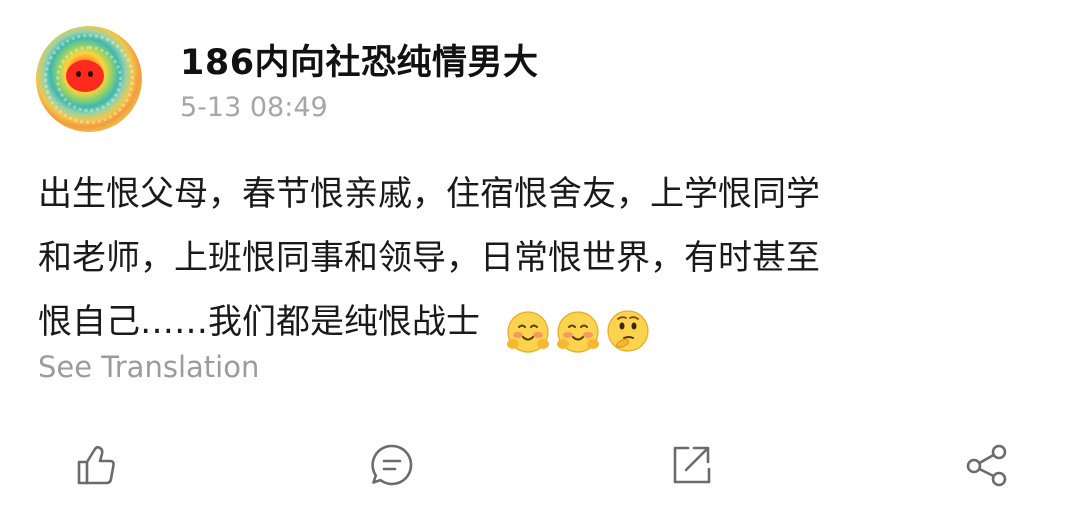 The image size is (1080, 510). Describe the element at coordinates (429, 258) in the screenshot. I see `post-body-line: 和老师，上班恨同事和领导，日常恨世界，有时甚至` at that location.